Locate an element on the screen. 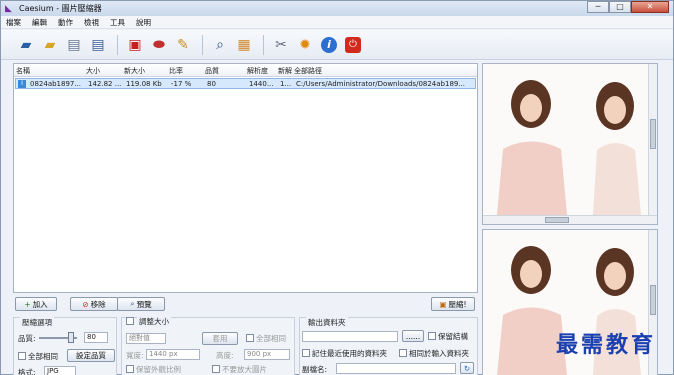 The image size is (674, 375). minimize-button: ─ is located at coordinates (598, 7).